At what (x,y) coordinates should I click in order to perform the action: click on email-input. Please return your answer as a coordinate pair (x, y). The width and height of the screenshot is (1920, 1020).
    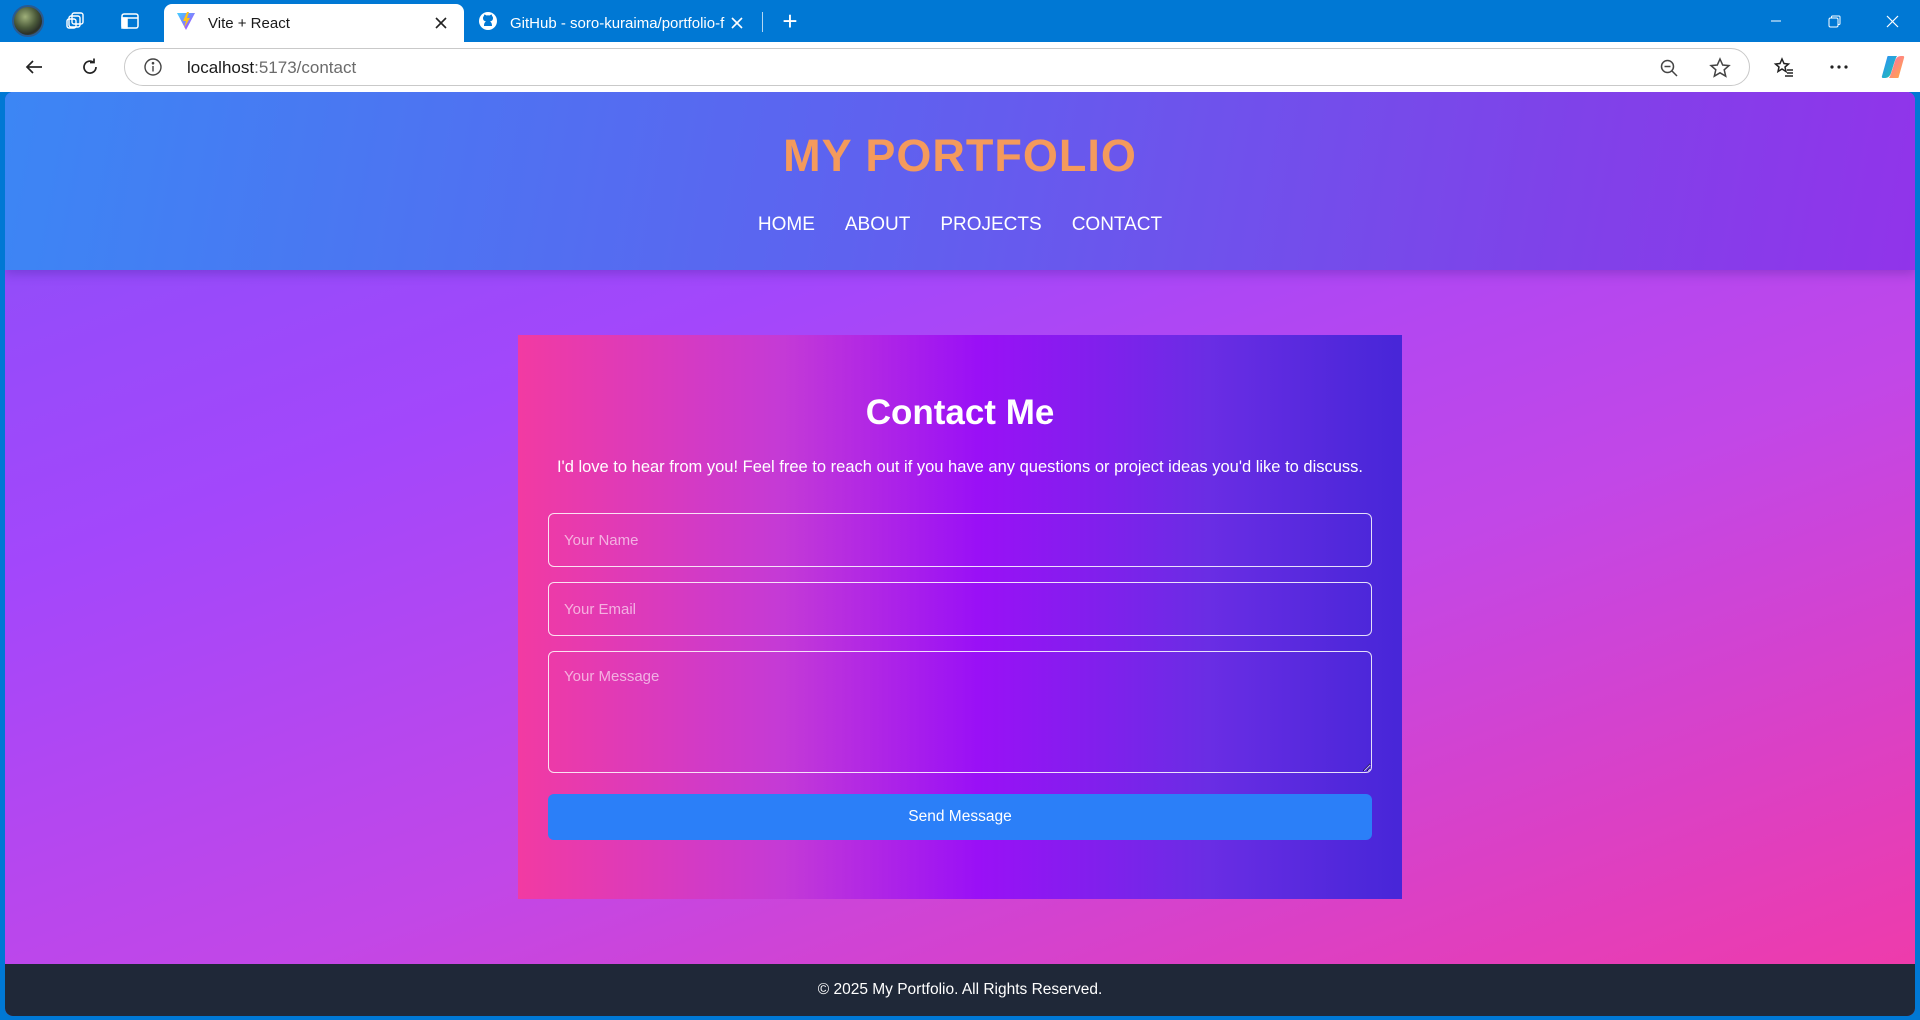
    Looking at the image, I should click on (960, 609).